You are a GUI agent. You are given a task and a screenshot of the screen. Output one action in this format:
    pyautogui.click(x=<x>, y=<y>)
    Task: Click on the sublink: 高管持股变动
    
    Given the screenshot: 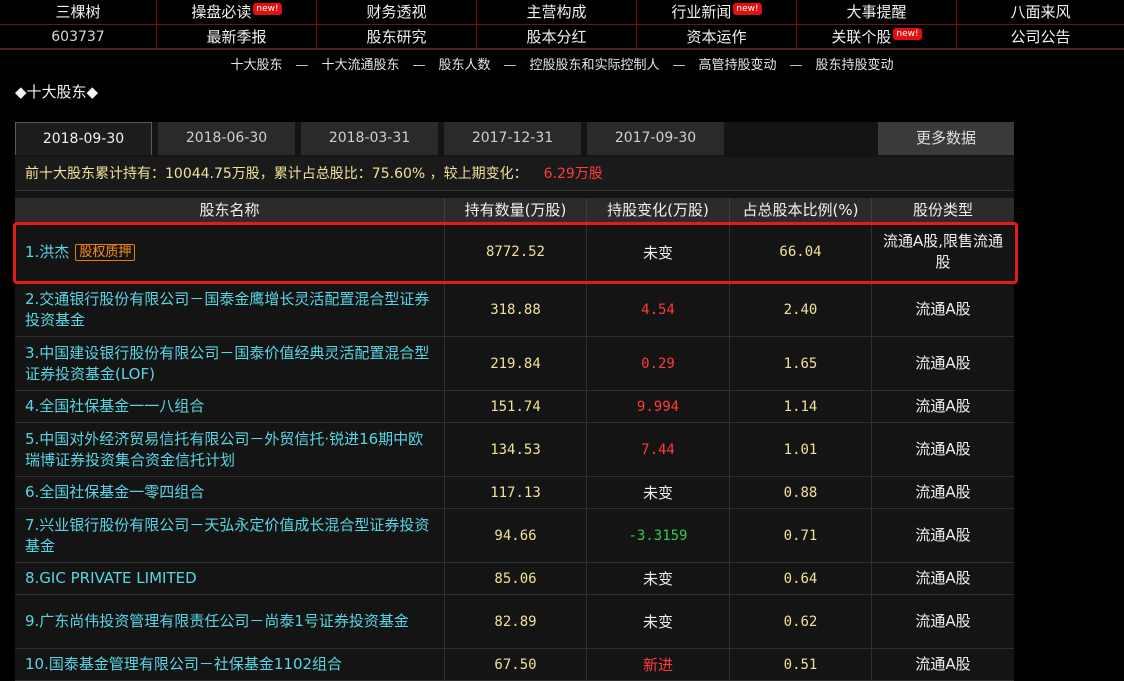 What is the action you would take?
    pyautogui.click(x=738, y=65)
    